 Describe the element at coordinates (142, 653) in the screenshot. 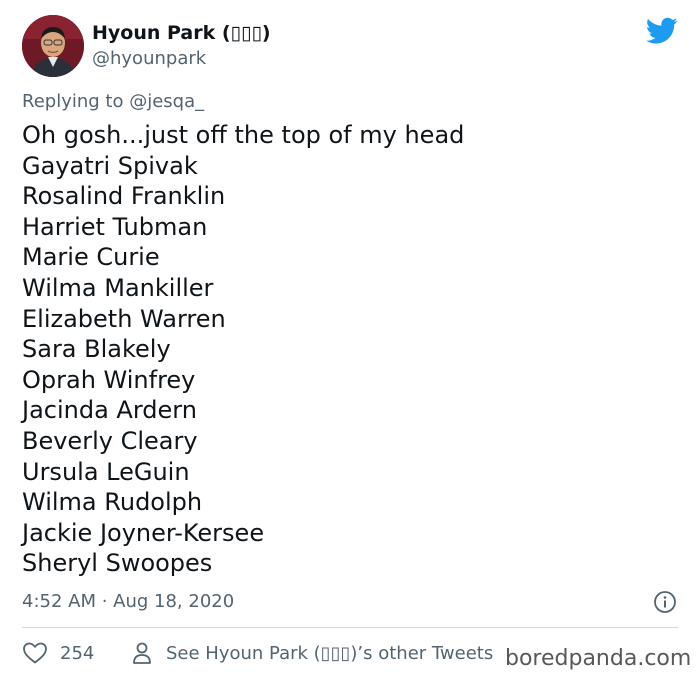

I see `person-icon` at that location.